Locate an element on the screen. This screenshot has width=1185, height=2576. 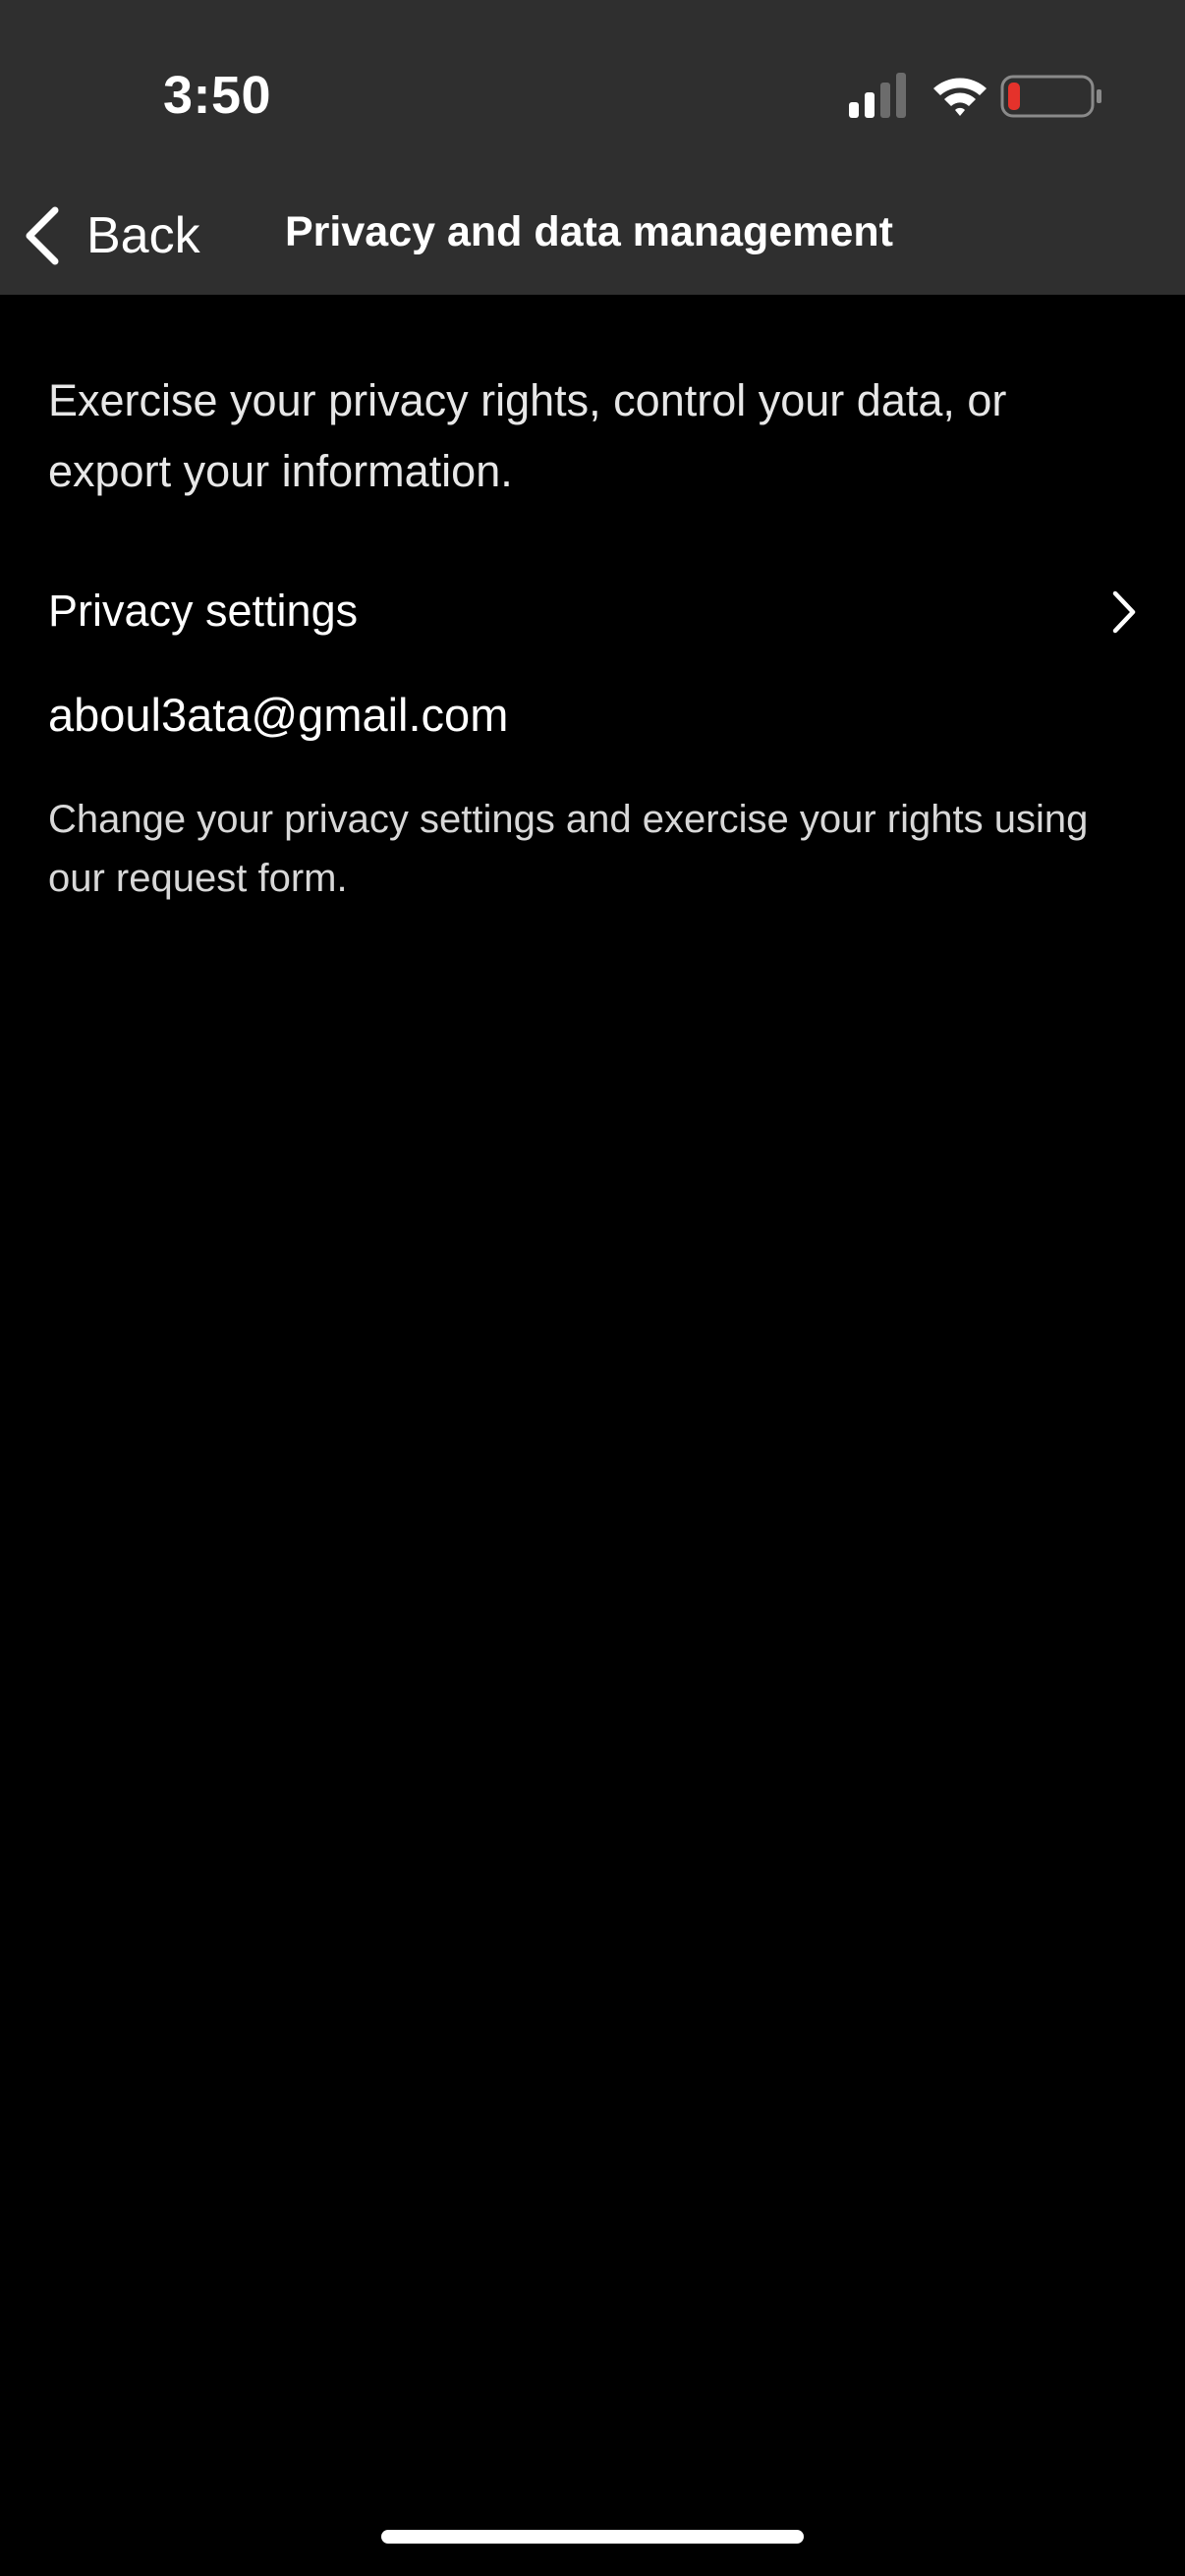
cellular-signal-icon is located at coordinates (878, 95).